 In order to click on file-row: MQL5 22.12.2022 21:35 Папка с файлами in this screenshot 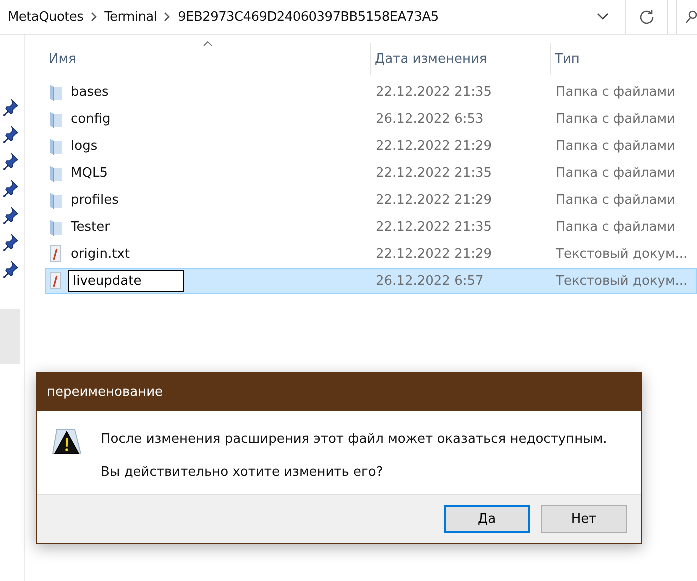, I will do `click(371, 173)`.